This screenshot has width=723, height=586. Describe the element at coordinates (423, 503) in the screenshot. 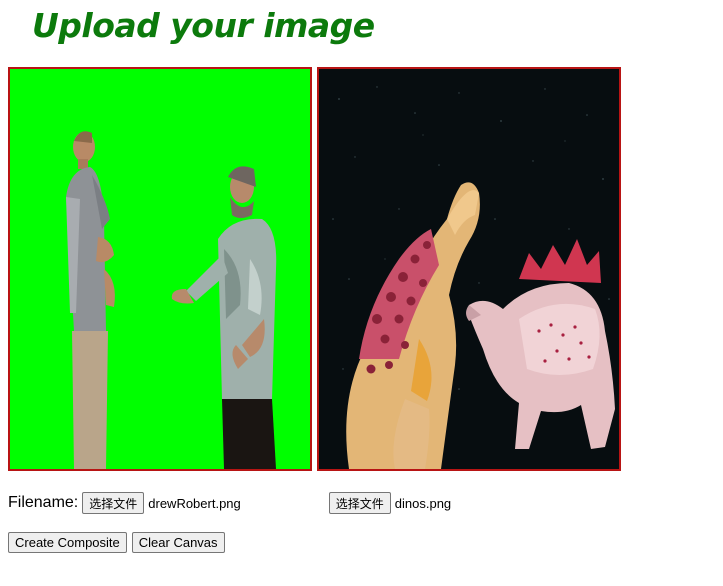

I see `background-file-name: dinos.png` at that location.